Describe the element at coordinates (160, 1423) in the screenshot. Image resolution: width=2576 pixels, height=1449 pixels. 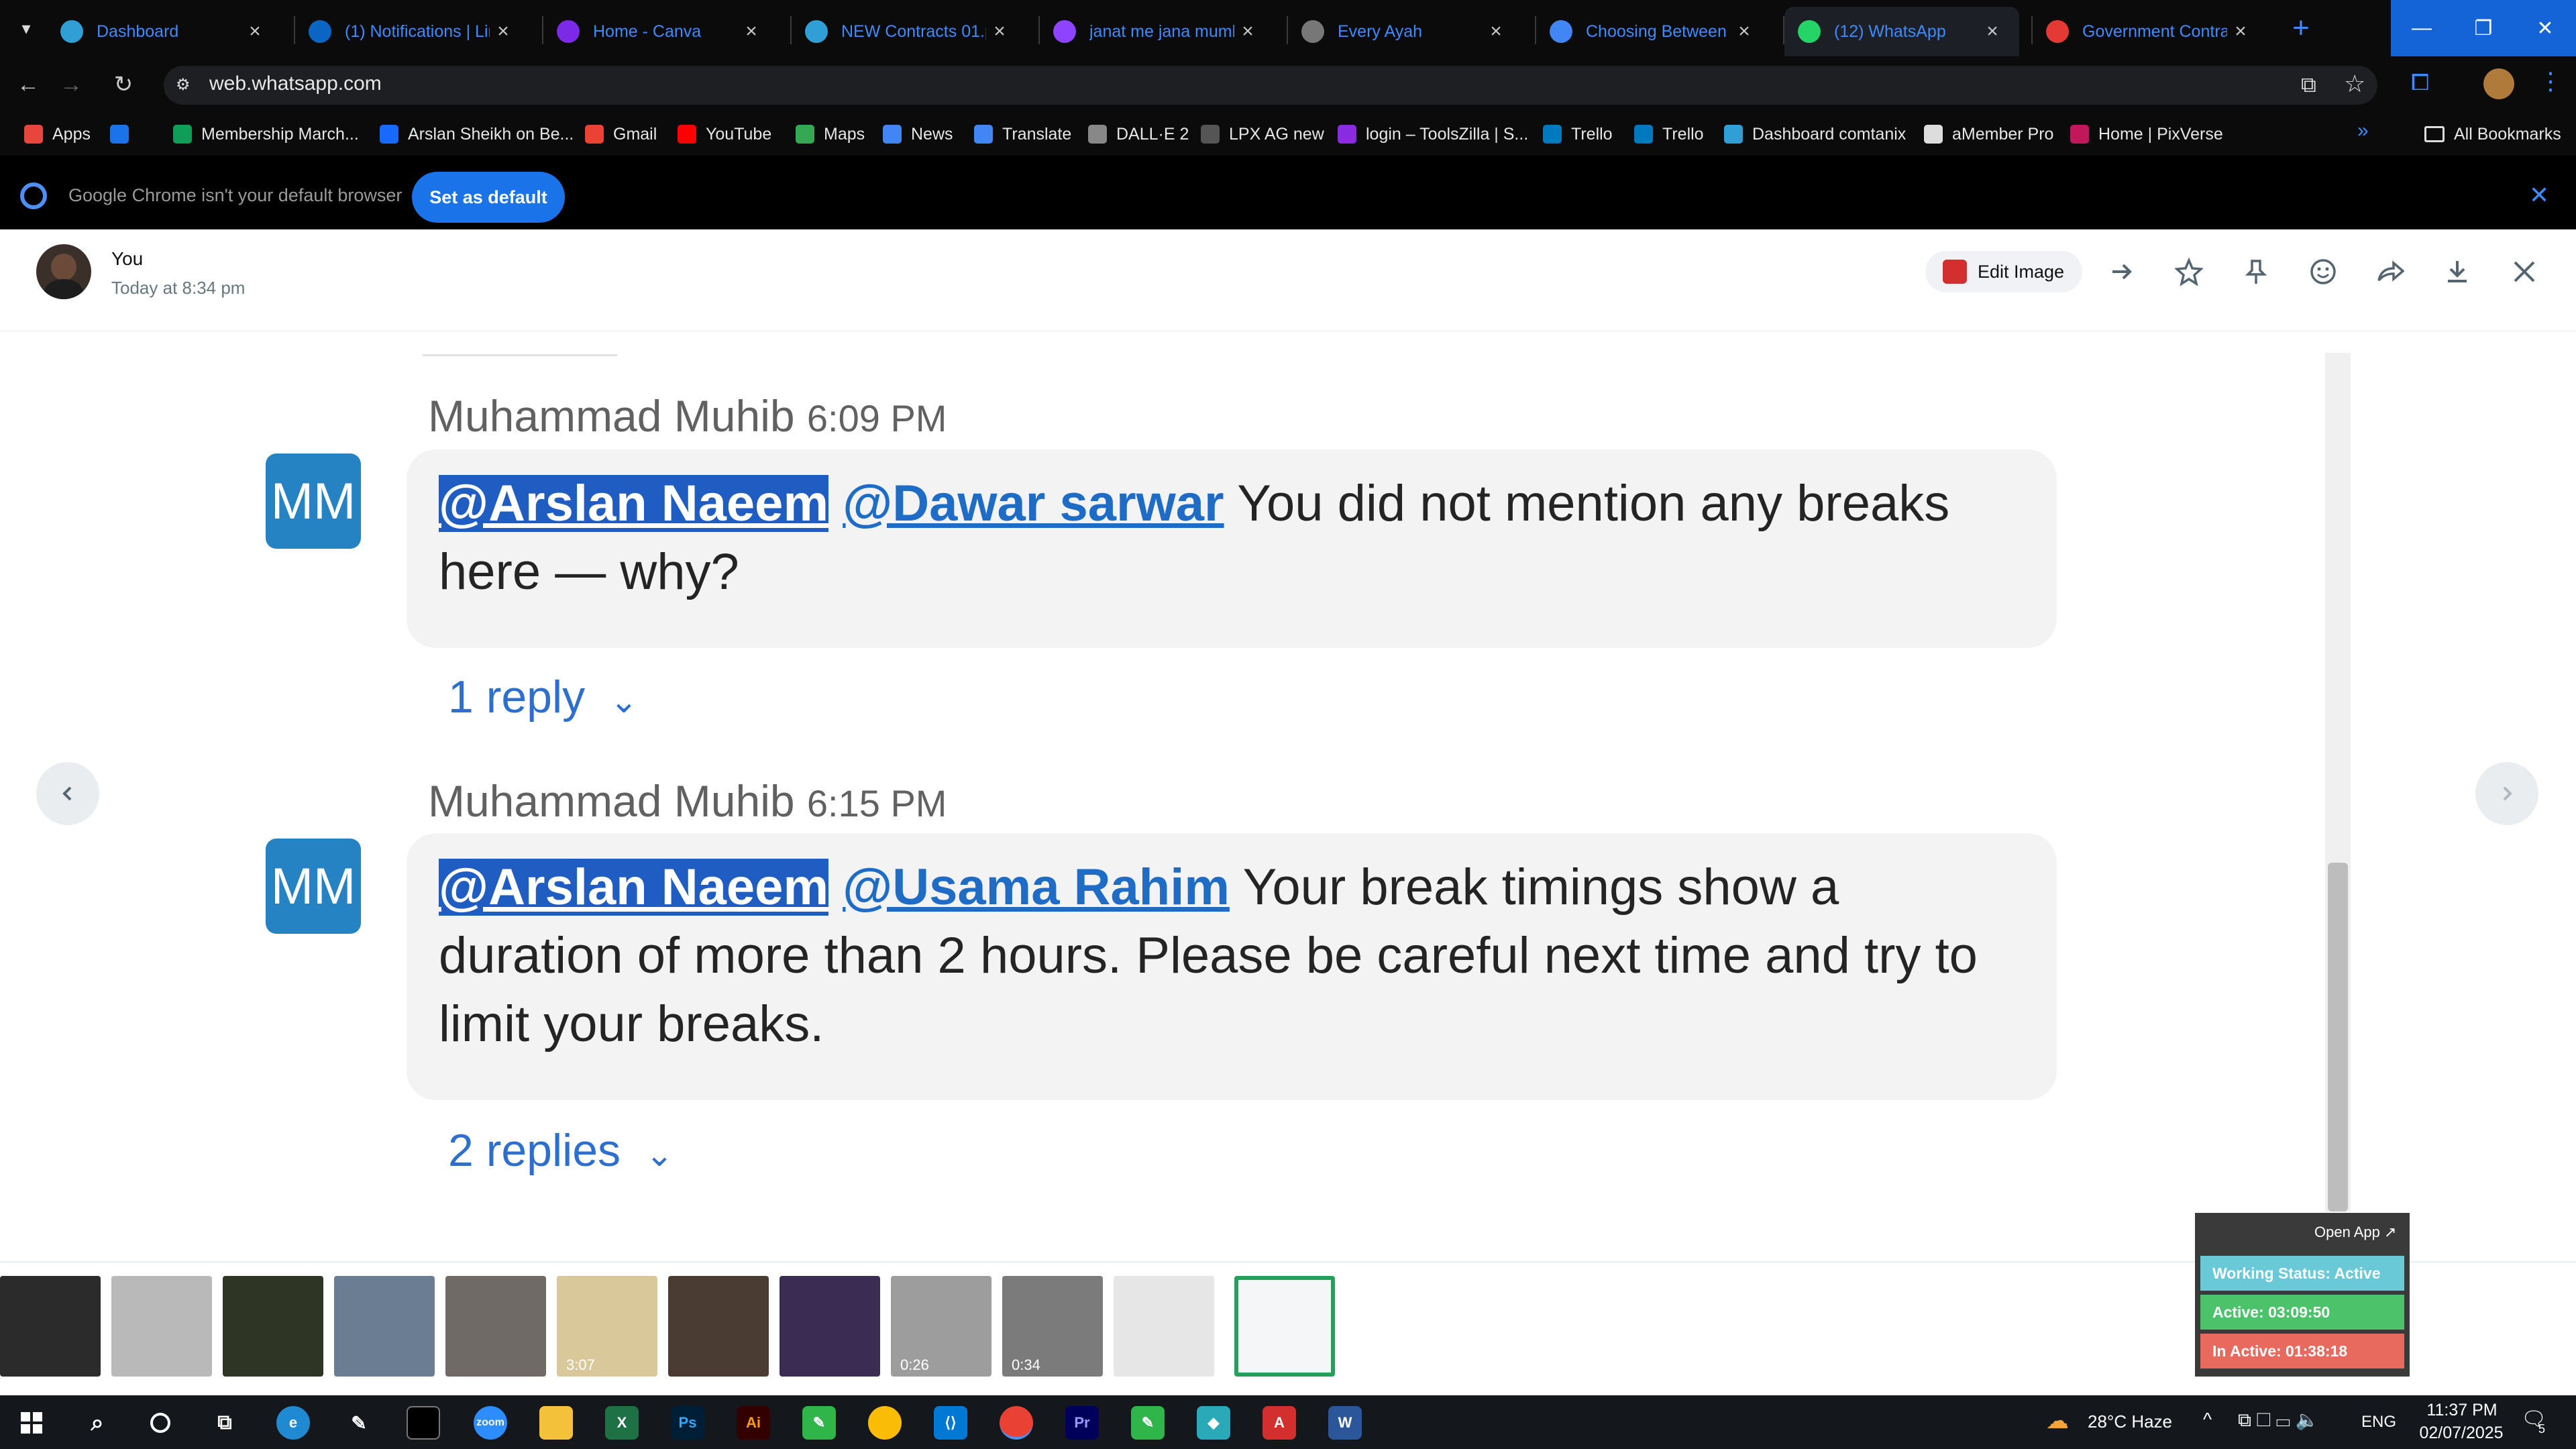
I see `cortana-icon` at that location.